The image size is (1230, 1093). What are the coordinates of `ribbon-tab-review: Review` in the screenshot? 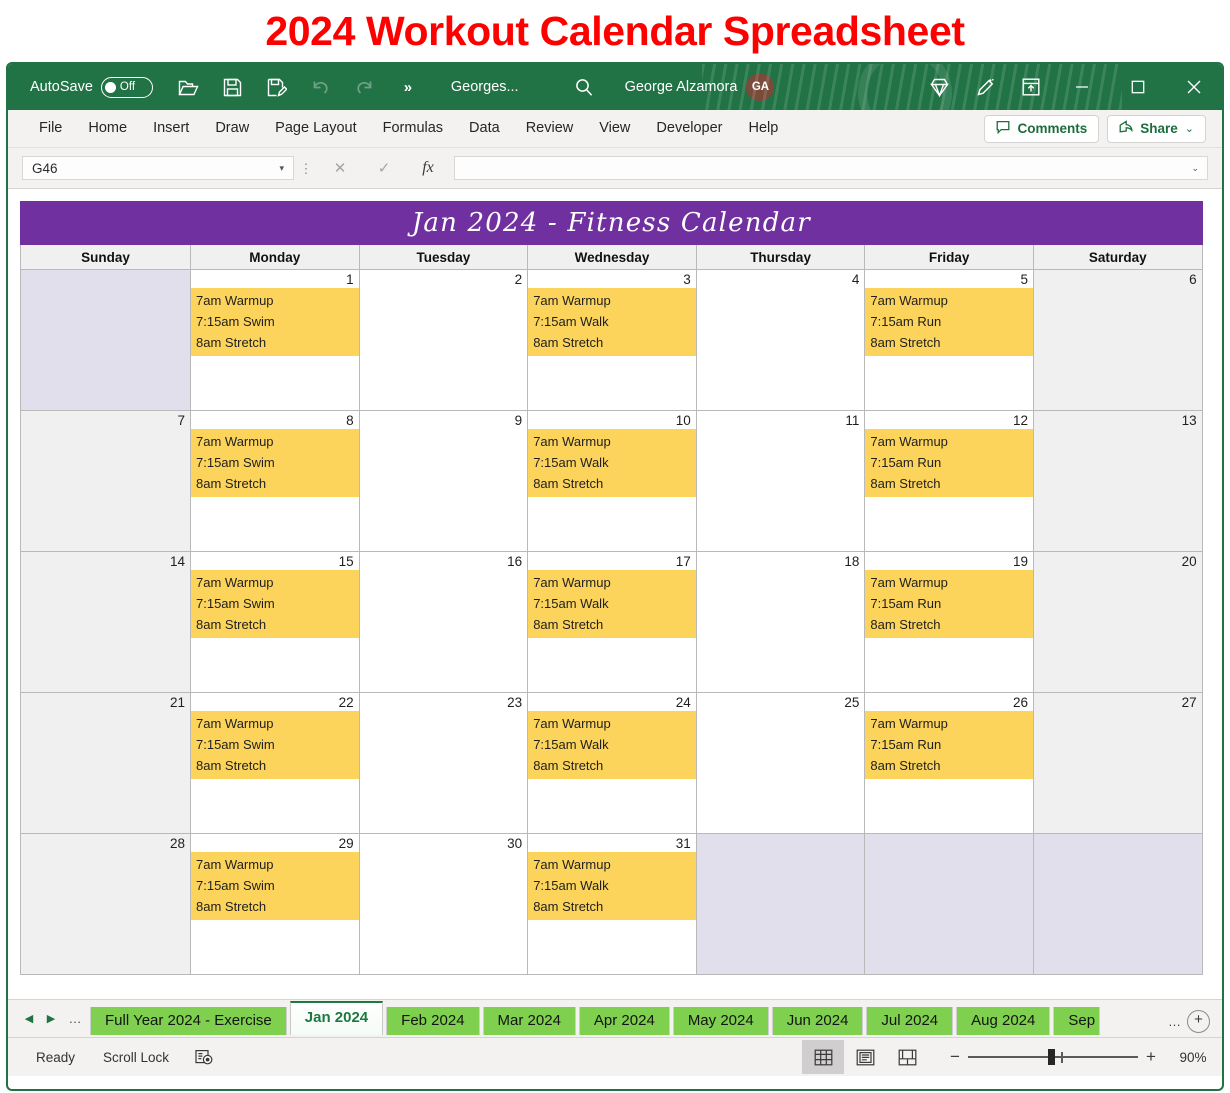 It's located at (550, 128).